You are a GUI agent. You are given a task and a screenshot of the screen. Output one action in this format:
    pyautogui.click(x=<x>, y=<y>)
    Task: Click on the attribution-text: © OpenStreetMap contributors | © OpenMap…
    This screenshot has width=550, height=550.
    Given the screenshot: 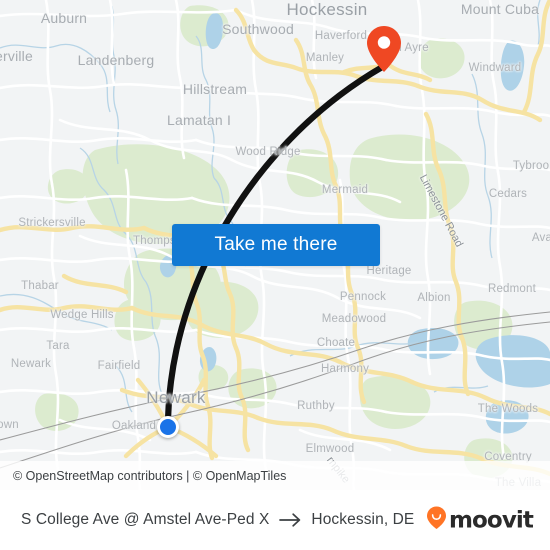 What is the action you would take?
    pyautogui.click(x=149, y=476)
    